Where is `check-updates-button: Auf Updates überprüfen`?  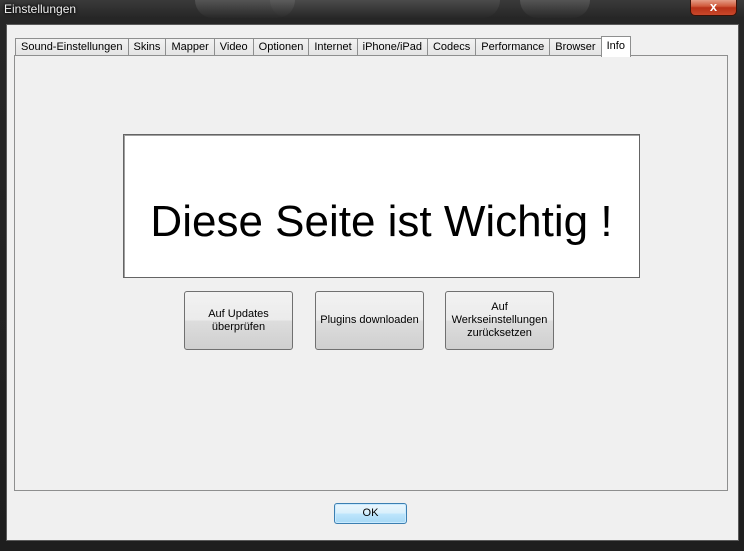 check-updates-button: Auf Updates überprüfen is located at coordinates (238, 320).